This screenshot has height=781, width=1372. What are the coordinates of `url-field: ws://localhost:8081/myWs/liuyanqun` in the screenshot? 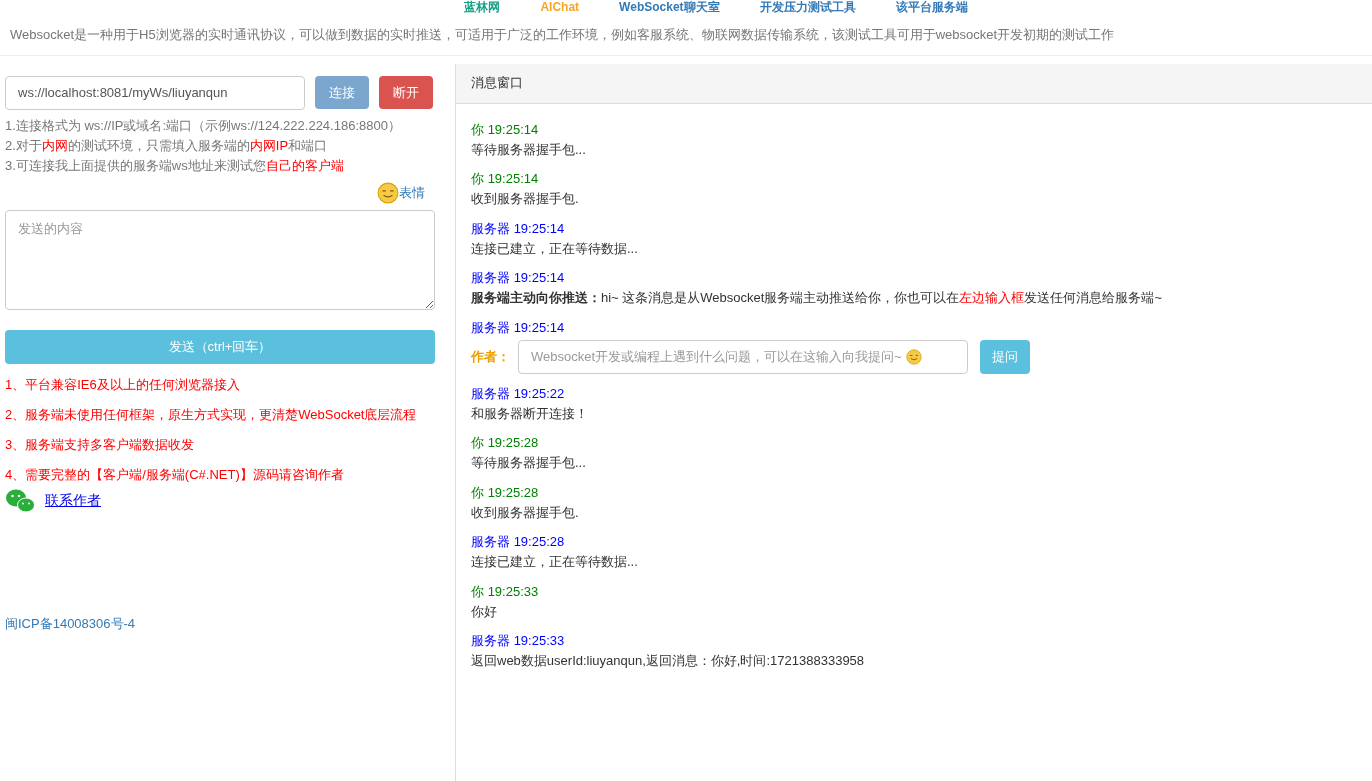 It's located at (155, 92).